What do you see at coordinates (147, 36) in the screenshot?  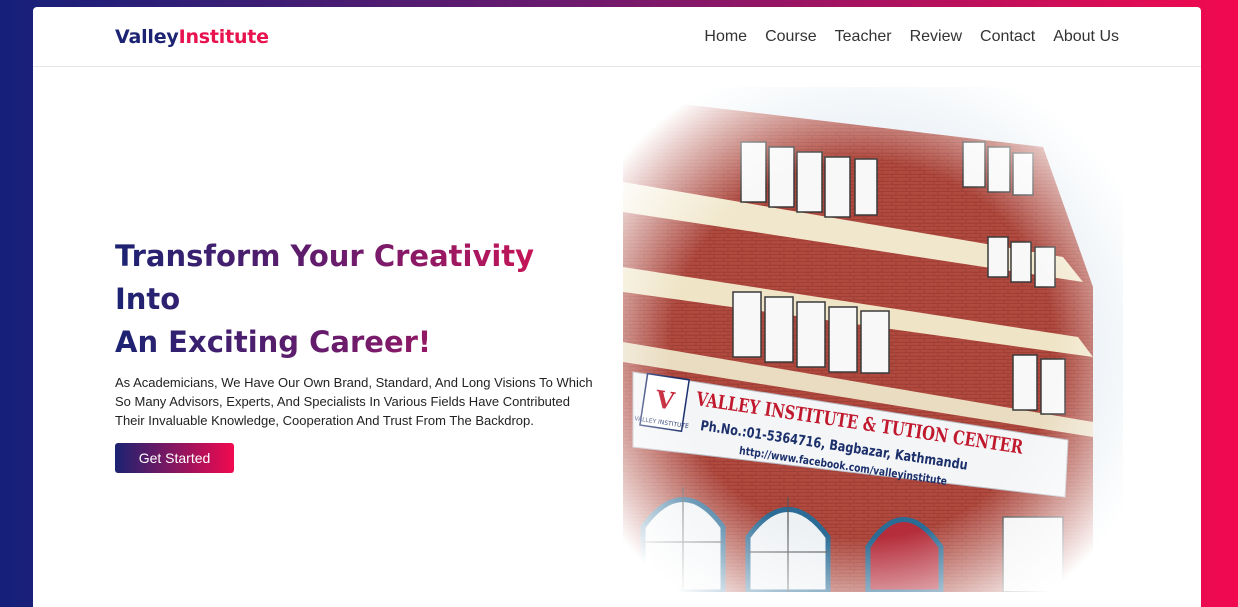 I see `brand-logo-part1: Valley` at bounding box center [147, 36].